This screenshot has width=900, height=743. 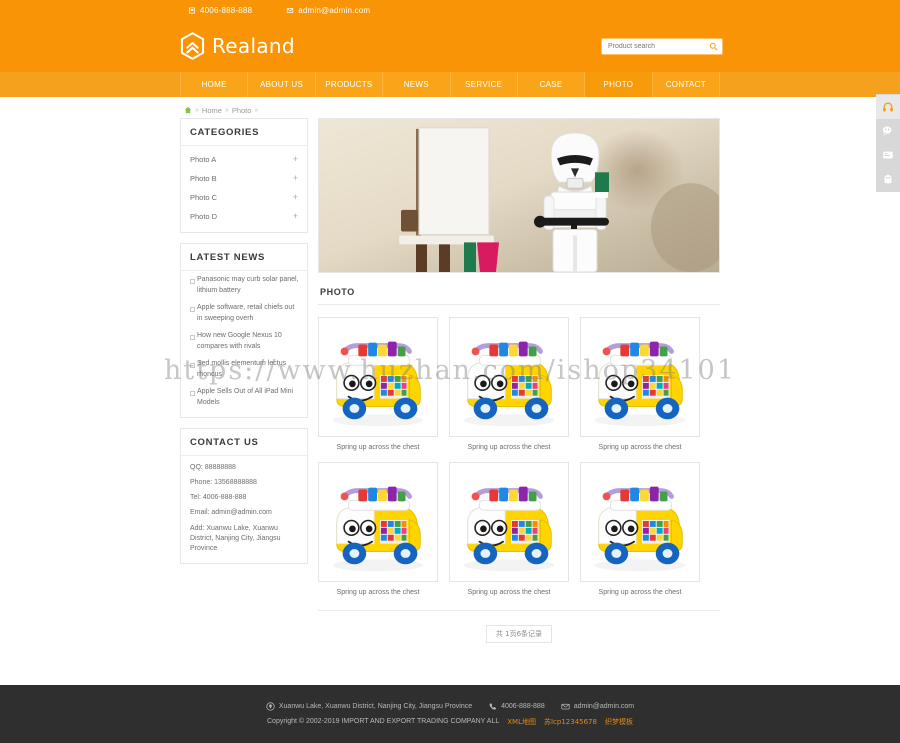 I want to click on footer-phone: 4006-888-888, so click(x=516, y=706).